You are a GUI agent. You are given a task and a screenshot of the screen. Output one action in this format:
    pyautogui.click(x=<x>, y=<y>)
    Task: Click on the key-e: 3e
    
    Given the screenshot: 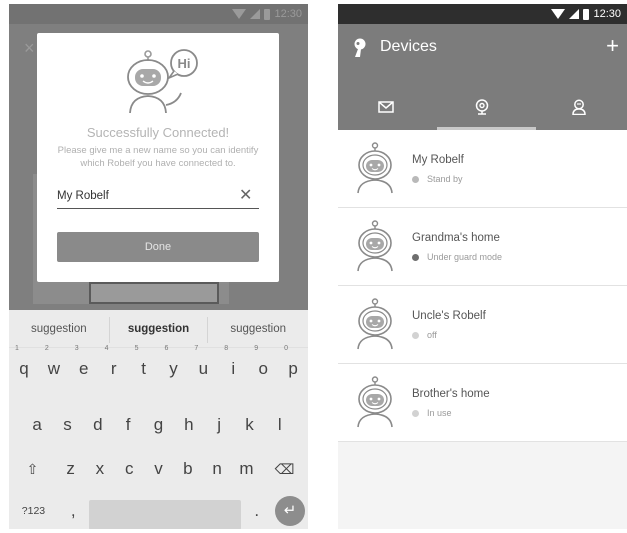 What is the action you would take?
    pyautogui.click(x=84, y=364)
    